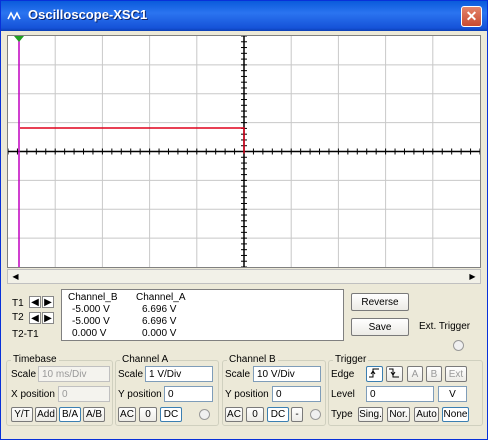 Image resolution: width=488 pixels, height=440 pixels. I want to click on cha-diff-value: 0.000 V, so click(159, 333).